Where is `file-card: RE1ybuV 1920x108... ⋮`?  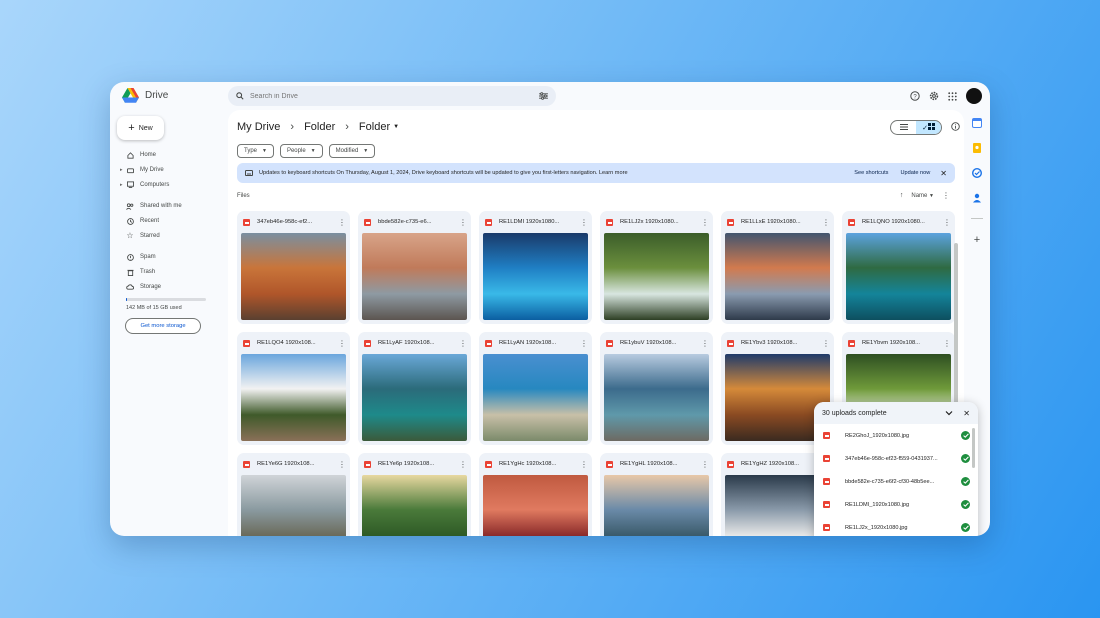 file-card: RE1ybuV 1920x108... ⋮ is located at coordinates (656, 388).